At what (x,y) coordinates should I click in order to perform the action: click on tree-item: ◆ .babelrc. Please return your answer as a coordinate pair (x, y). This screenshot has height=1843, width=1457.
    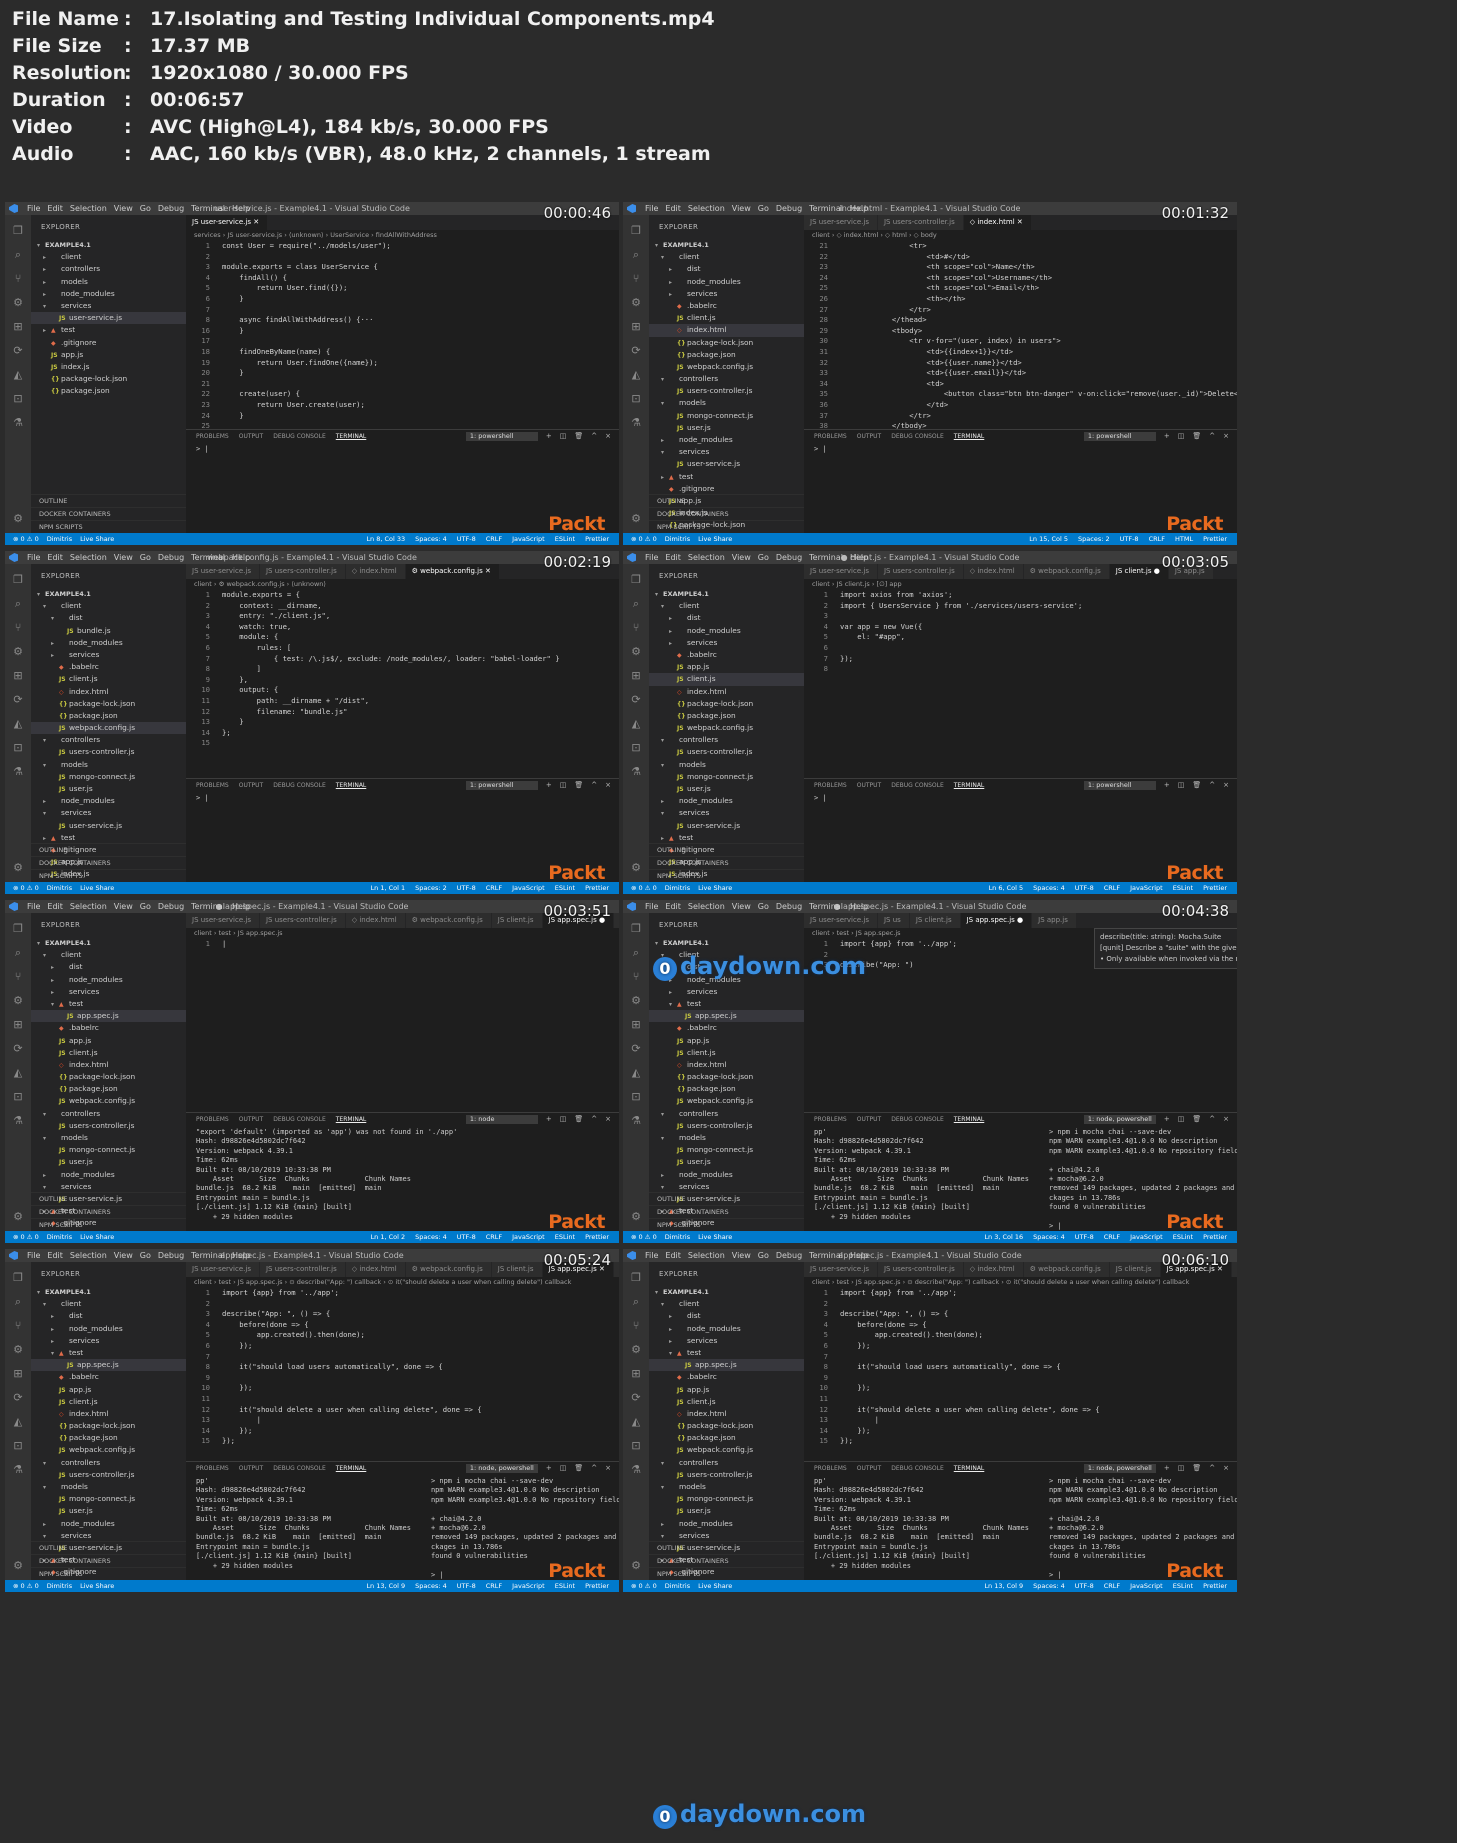
    Looking at the image, I should click on (726, 306).